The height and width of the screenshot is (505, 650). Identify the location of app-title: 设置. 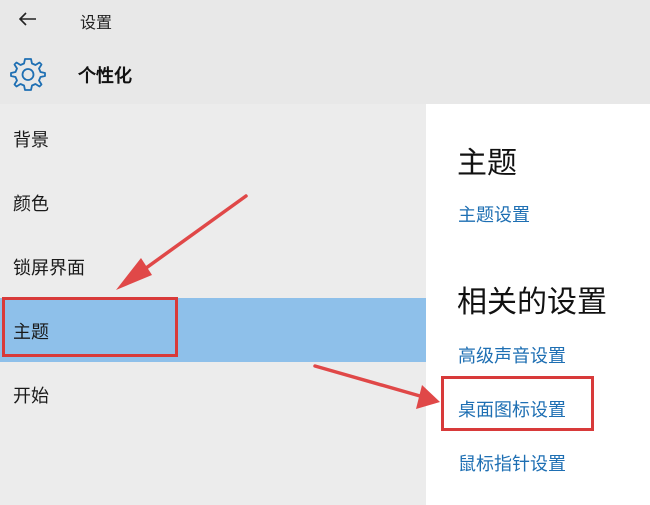
(96, 22).